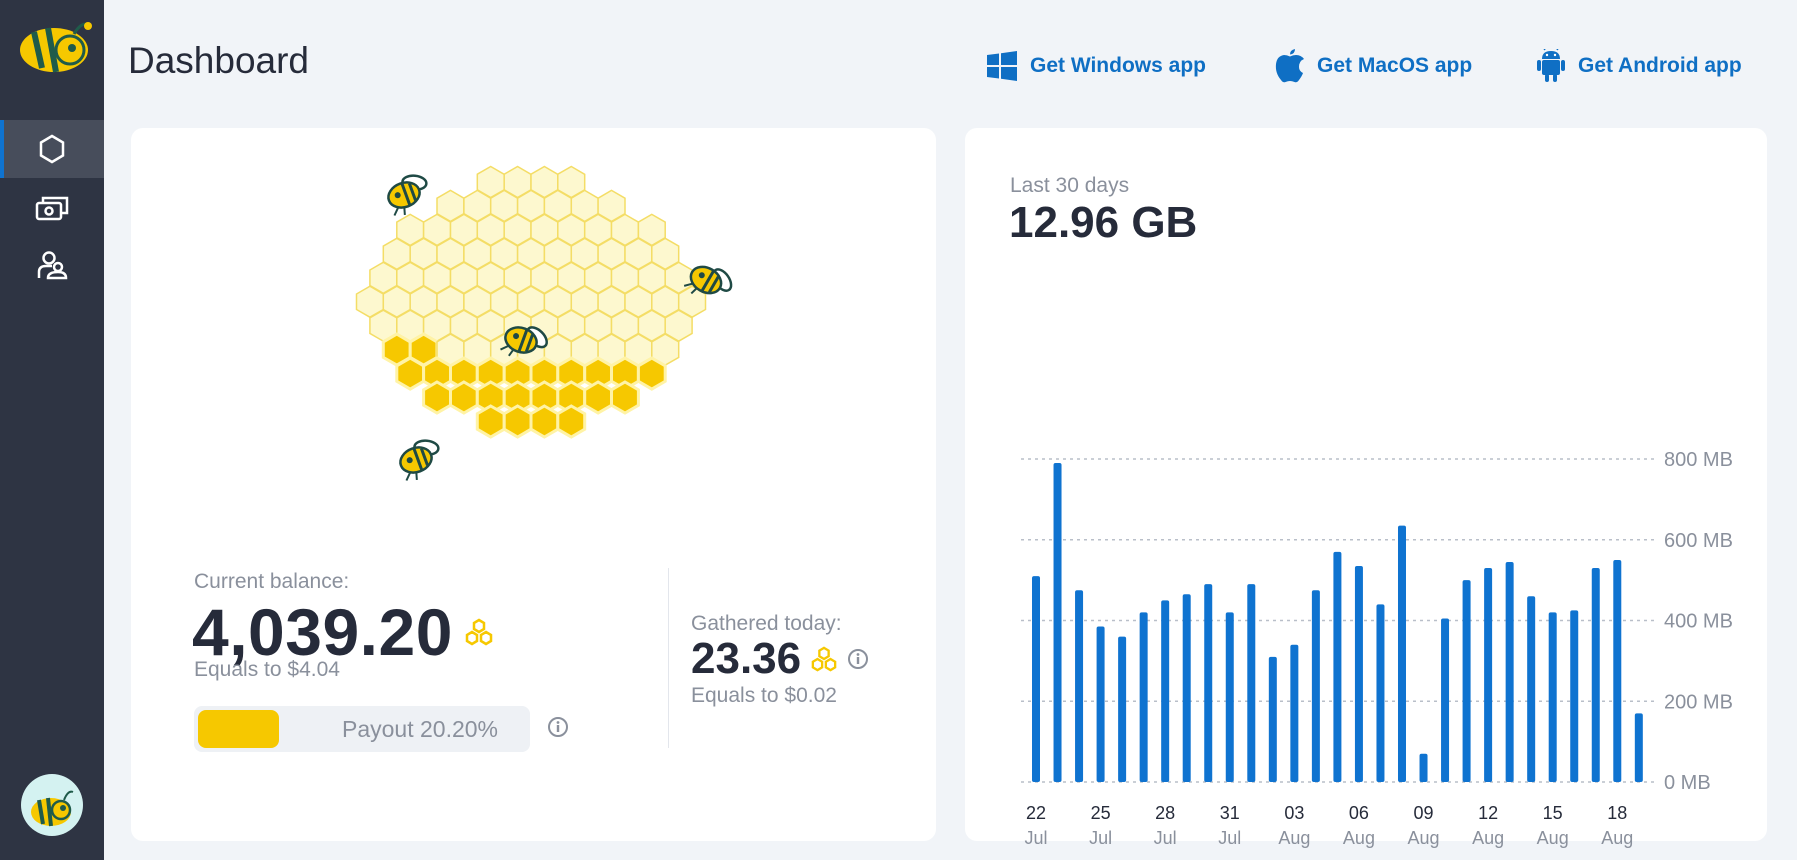  What do you see at coordinates (746, 658) in the screenshot?
I see `gathered-today-amount: 23.36` at bounding box center [746, 658].